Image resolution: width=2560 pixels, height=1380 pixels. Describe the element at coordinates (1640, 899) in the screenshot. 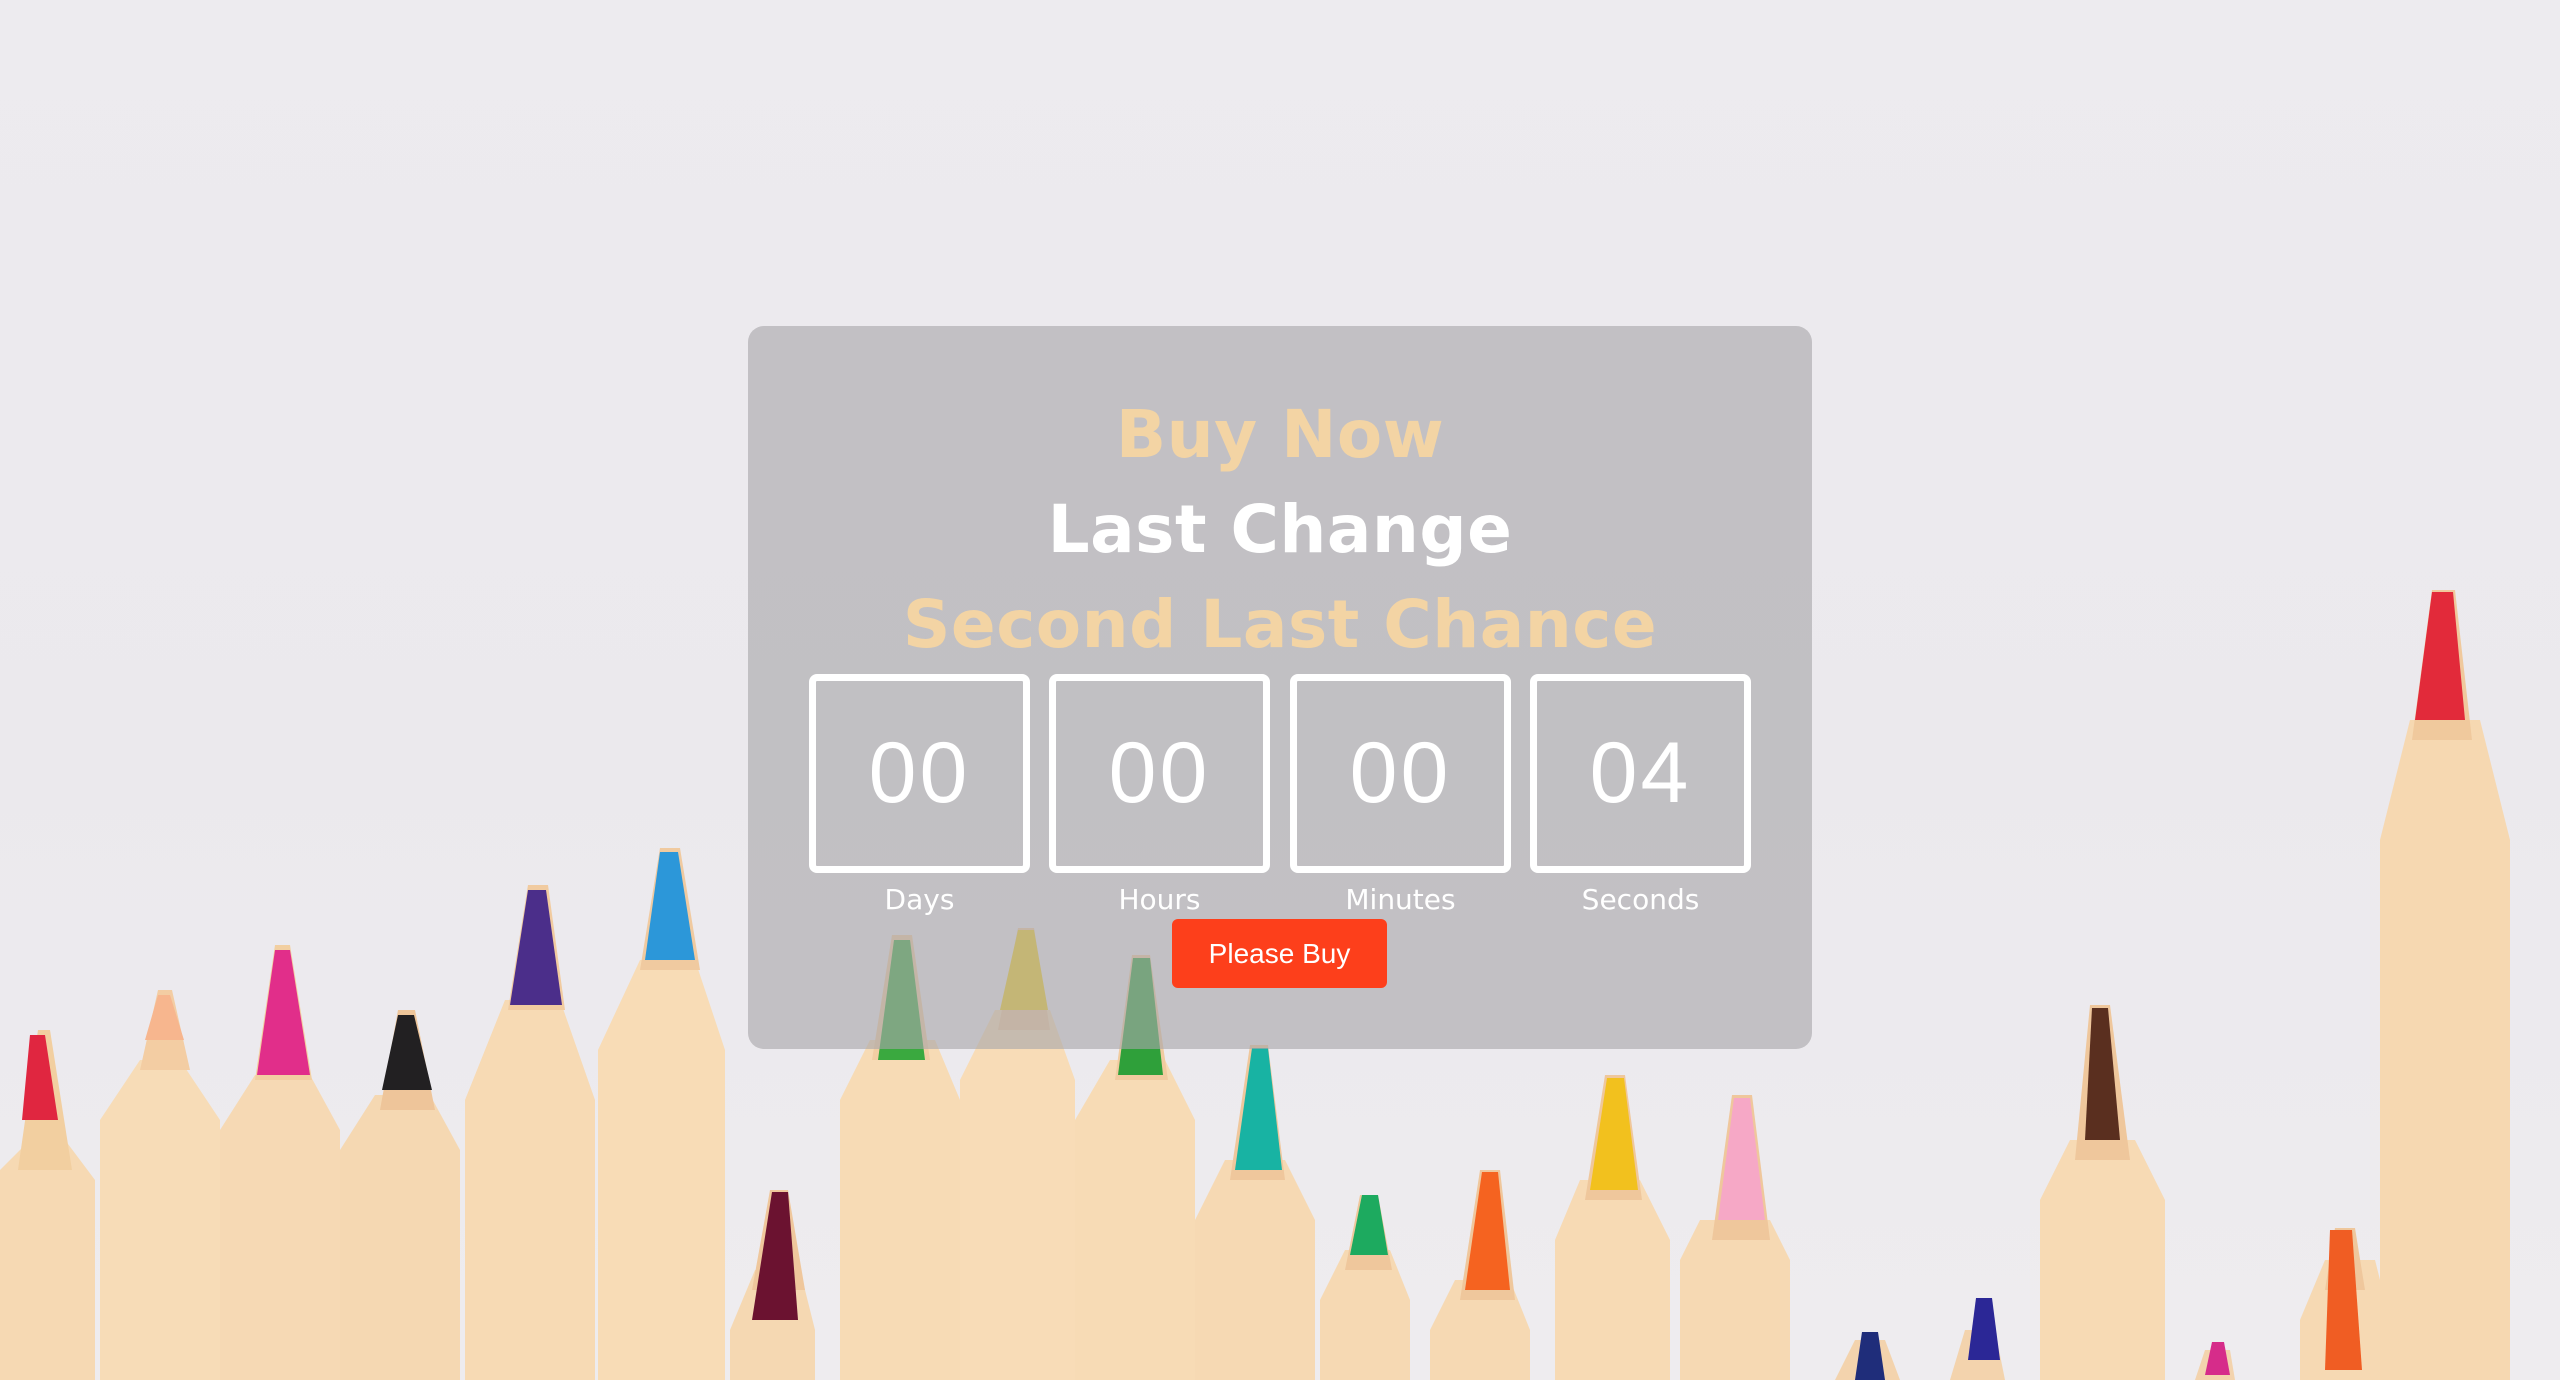

I see `seconds-label: Seconds` at that location.